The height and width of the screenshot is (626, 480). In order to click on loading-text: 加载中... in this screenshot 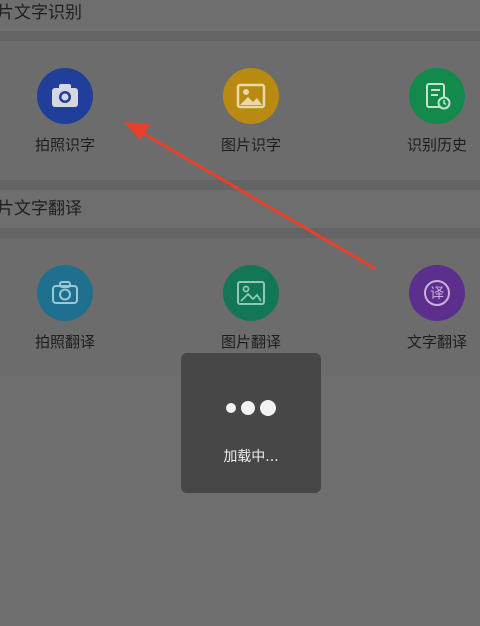, I will do `click(251, 457)`.